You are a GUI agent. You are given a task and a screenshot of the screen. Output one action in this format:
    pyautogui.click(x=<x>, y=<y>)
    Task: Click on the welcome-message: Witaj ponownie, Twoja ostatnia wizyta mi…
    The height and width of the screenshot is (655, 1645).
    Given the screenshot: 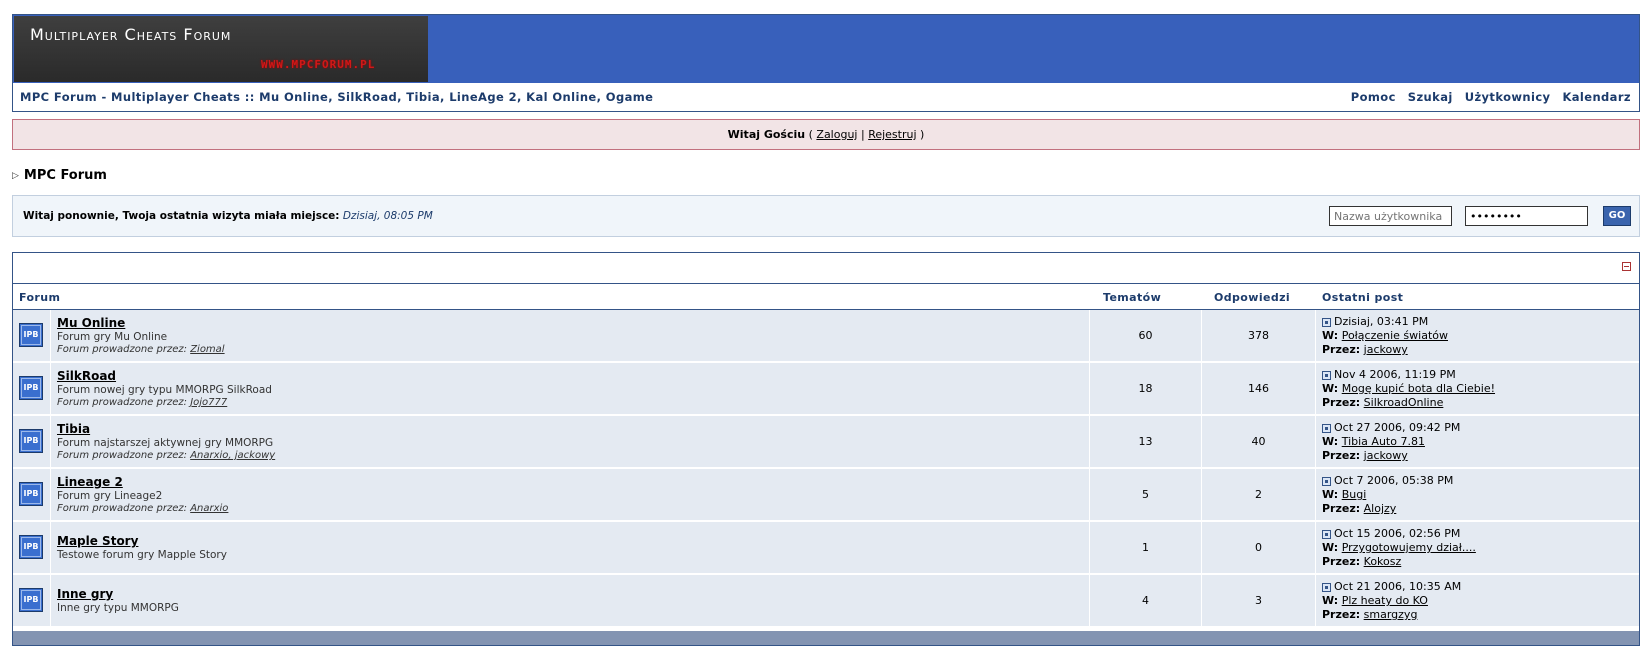 What is the action you would take?
    pyautogui.click(x=181, y=216)
    